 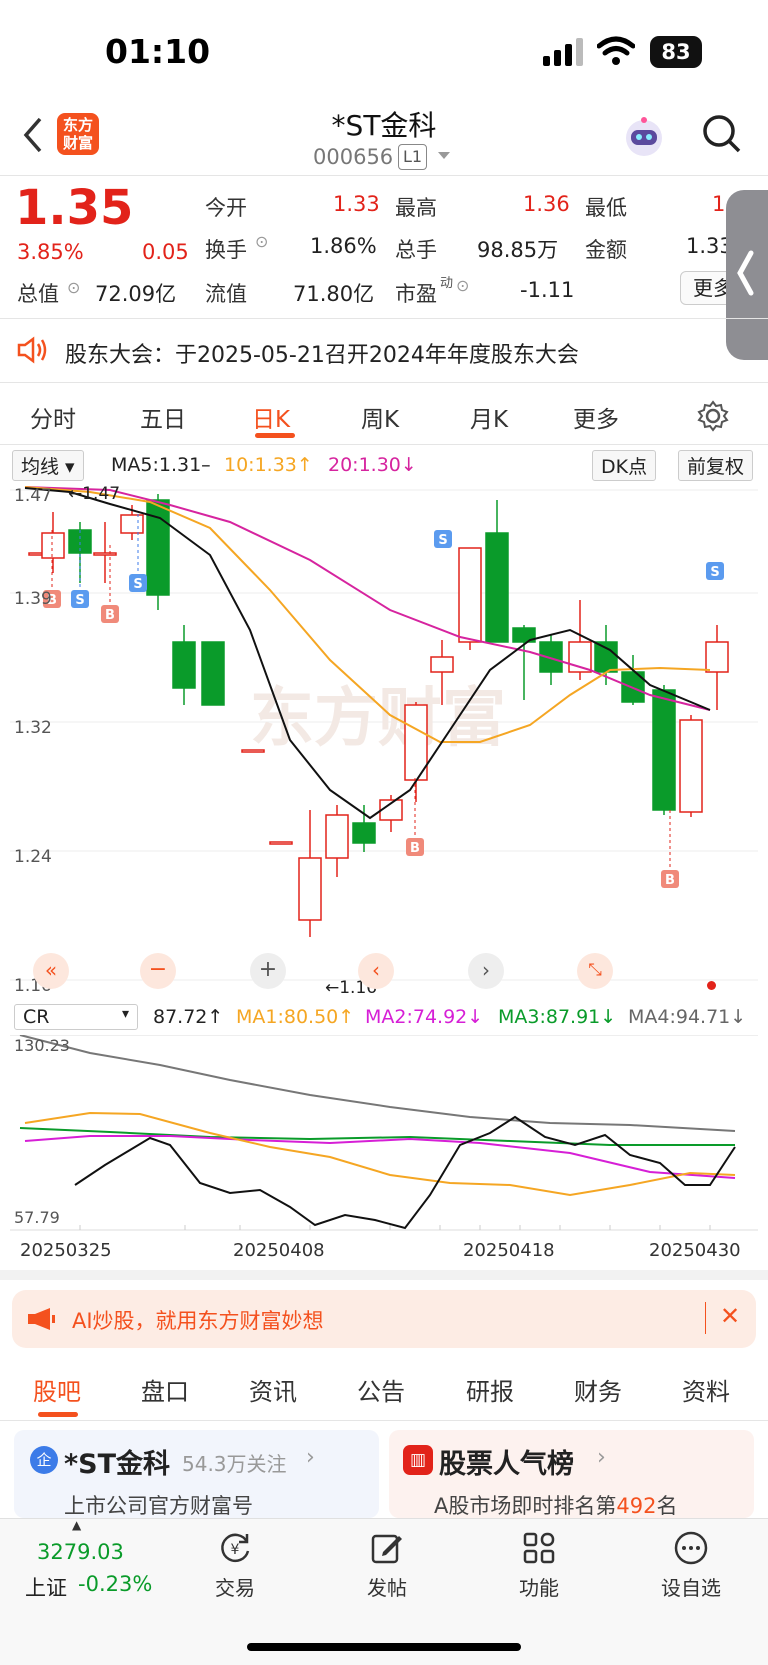 What do you see at coordinates (598, 1389) in the screenshot?
I see `tab-finance: 财务` at bounding box center [598, 1389].